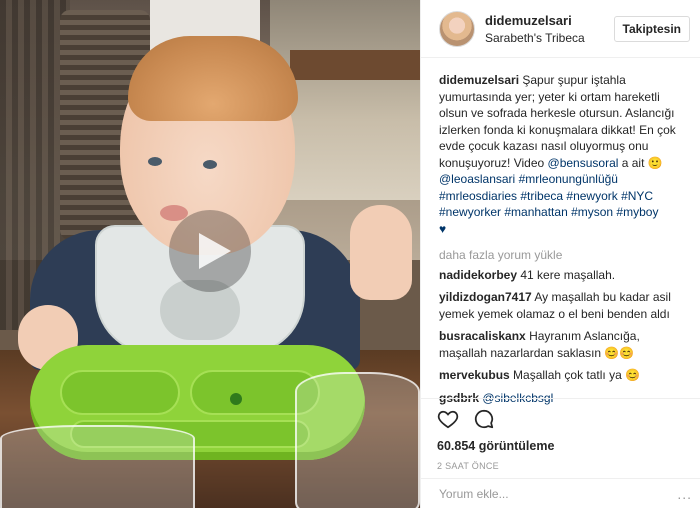  What do you see at coordinates (97, 466) in the screenshot?
I see `water-glass-left` at bounding box center [97, 466].